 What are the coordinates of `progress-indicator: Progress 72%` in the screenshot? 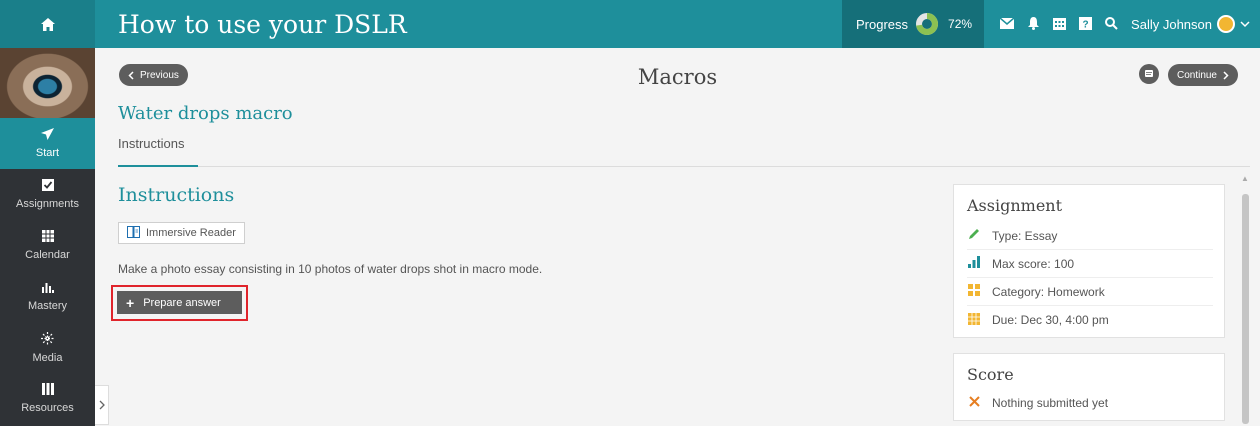 It's located at (913, 24).